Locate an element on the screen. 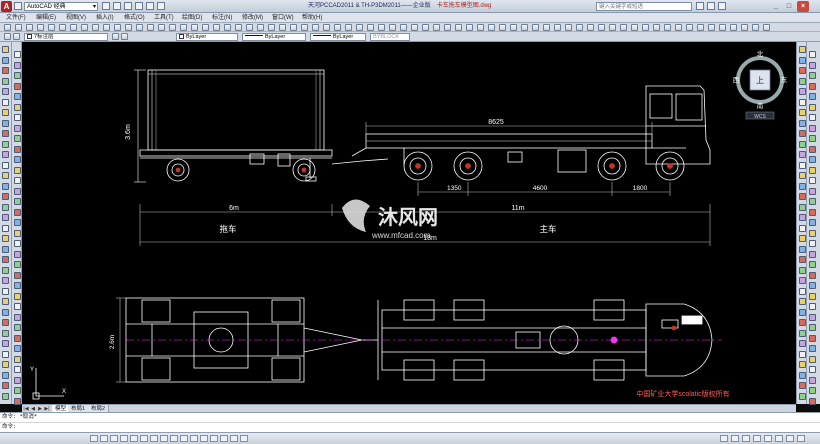 The width and height of the screenshot is (820, 444). command-line: 命令: *取消* 命令: is located at coordinates (410, 422).